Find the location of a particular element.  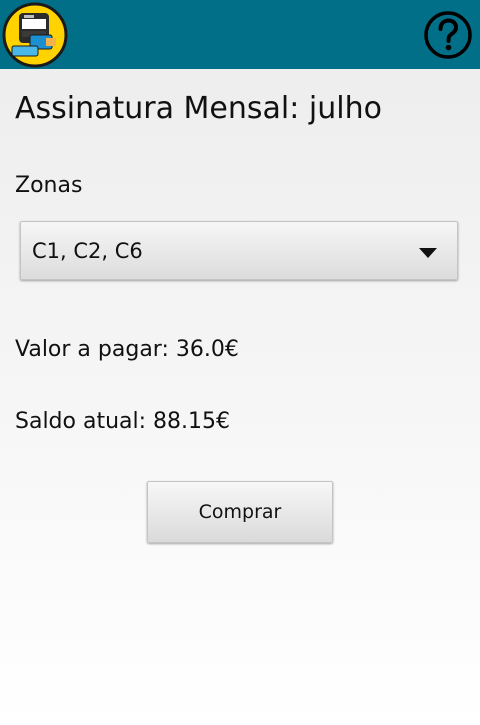

current-balance: Saldo atual: 88.15€ is located at coordinates (122, 421).